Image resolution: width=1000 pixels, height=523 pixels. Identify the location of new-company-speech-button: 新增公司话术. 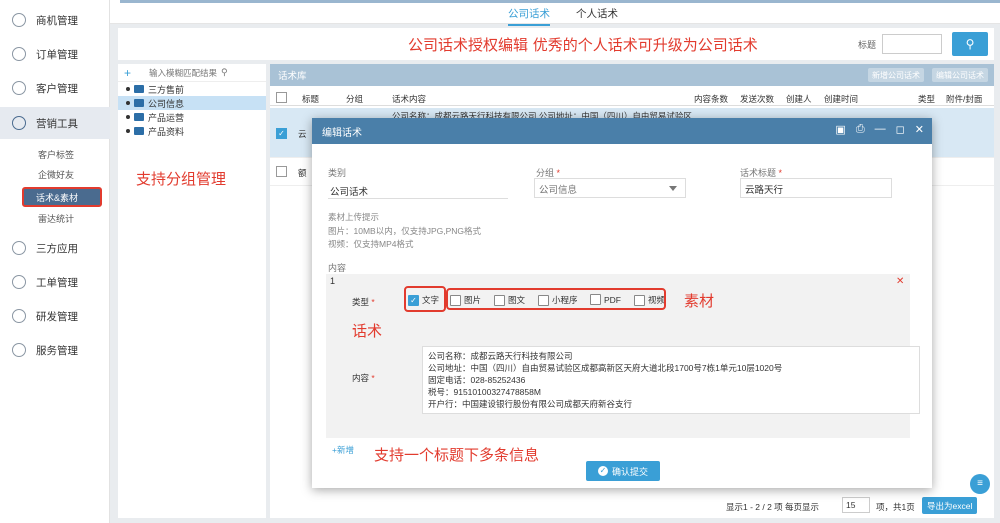
(896, 75).